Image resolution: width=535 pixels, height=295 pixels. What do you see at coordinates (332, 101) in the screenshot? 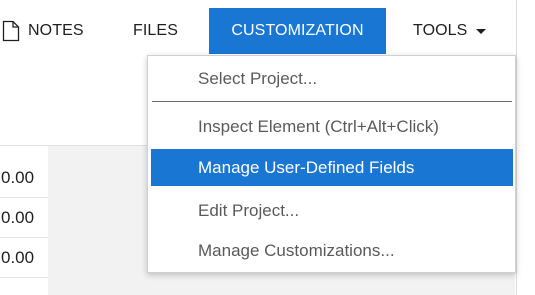
I see `menu-separator` at bounding box center [332, 101].